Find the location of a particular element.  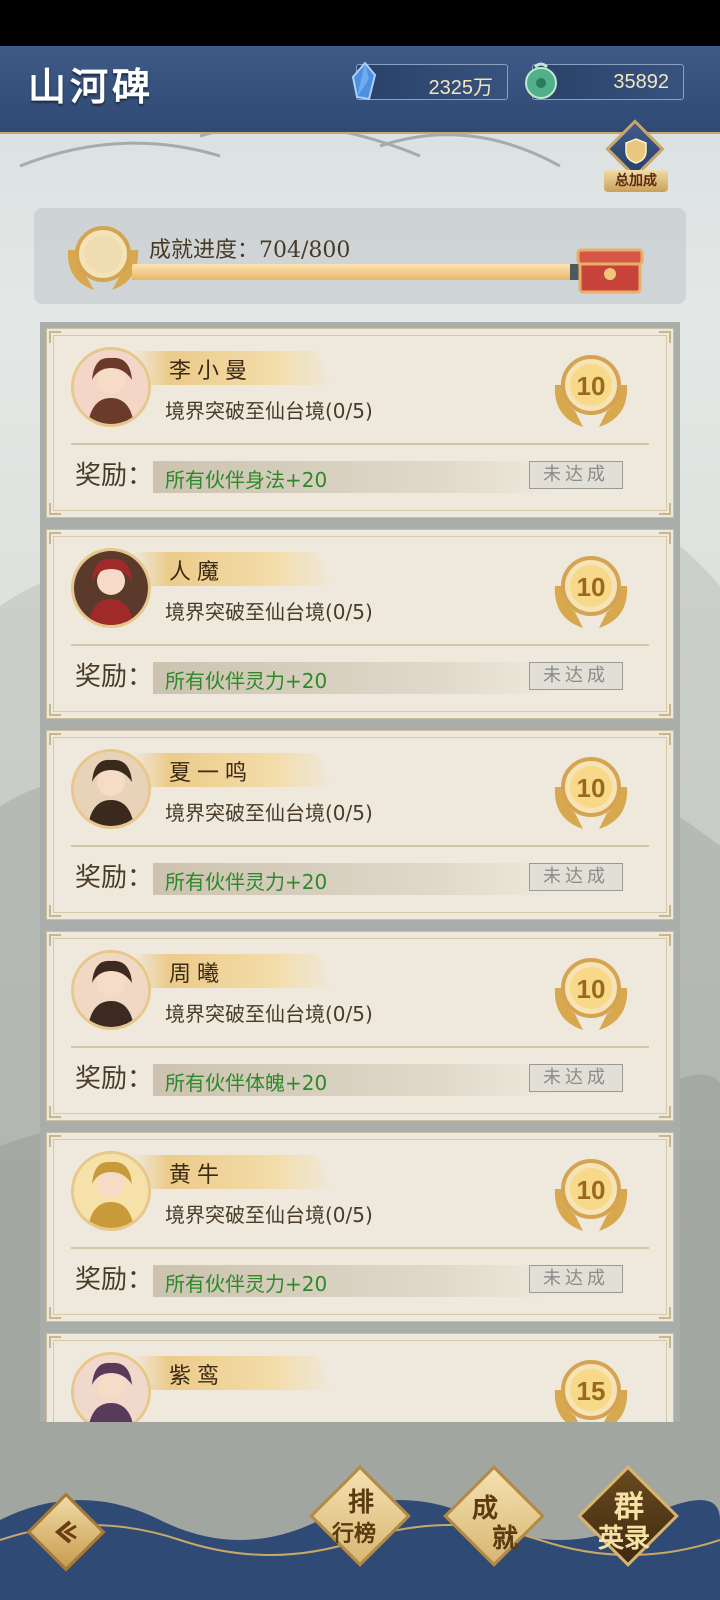

nav-achievement-button: 成 就 is located at coordinates (494, 1516).